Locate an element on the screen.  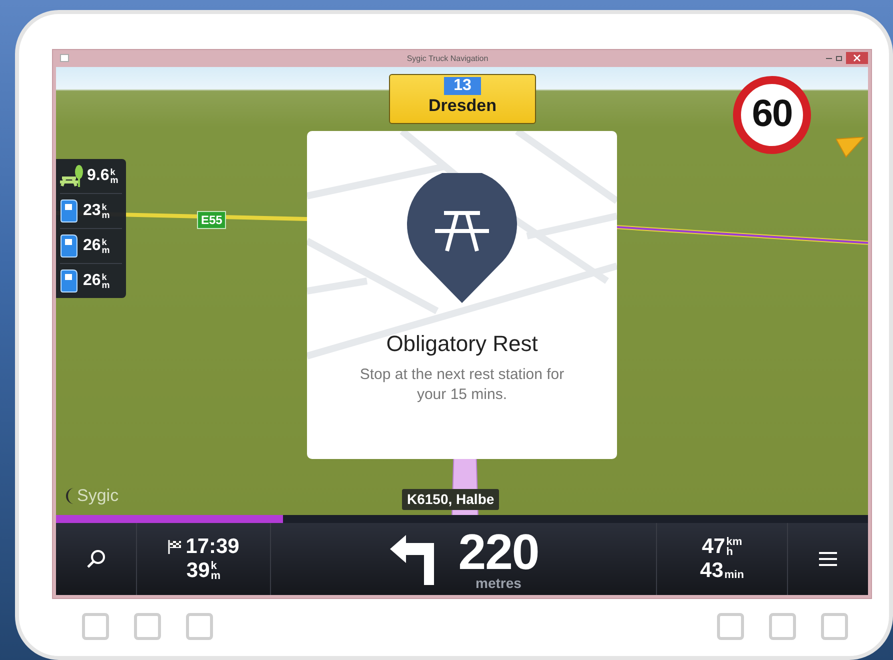
menu-icon is located at coordinates (828, 559).